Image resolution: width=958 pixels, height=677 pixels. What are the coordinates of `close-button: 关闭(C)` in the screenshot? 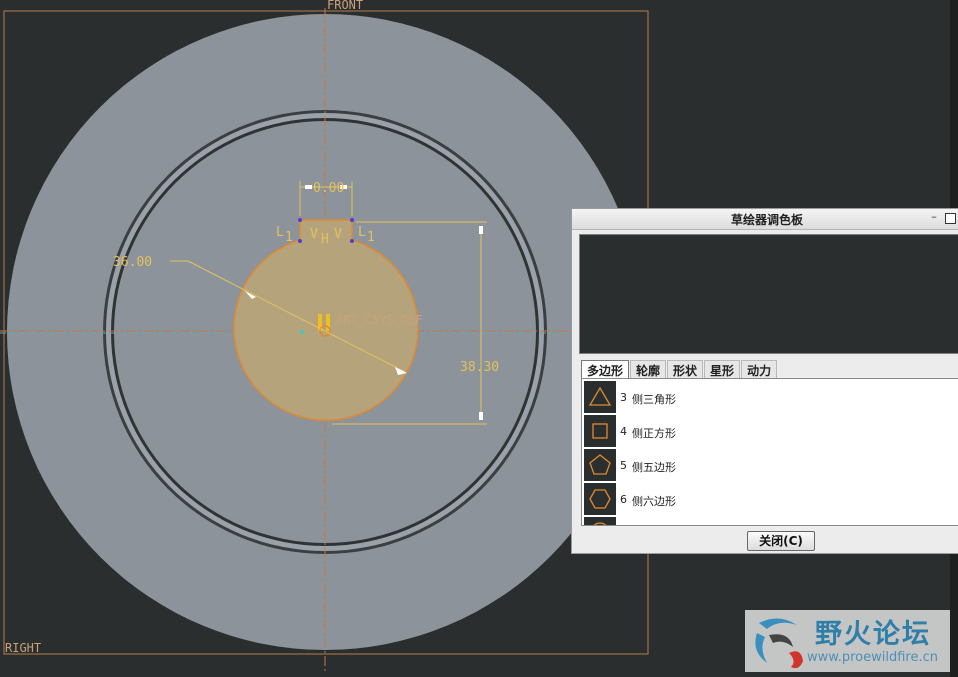 It's located at (781, 541).